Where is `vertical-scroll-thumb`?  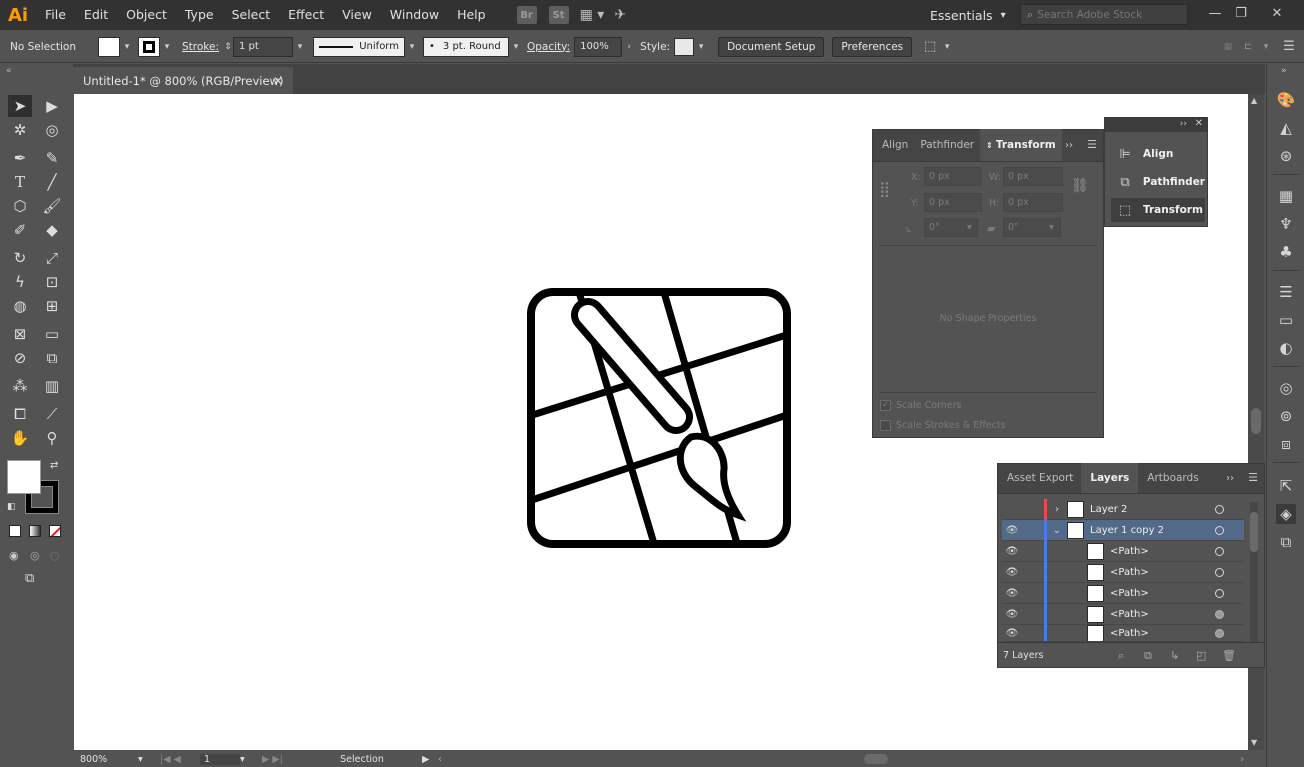 vertical-scroll-thumb is located at coordinates (1256, 421).